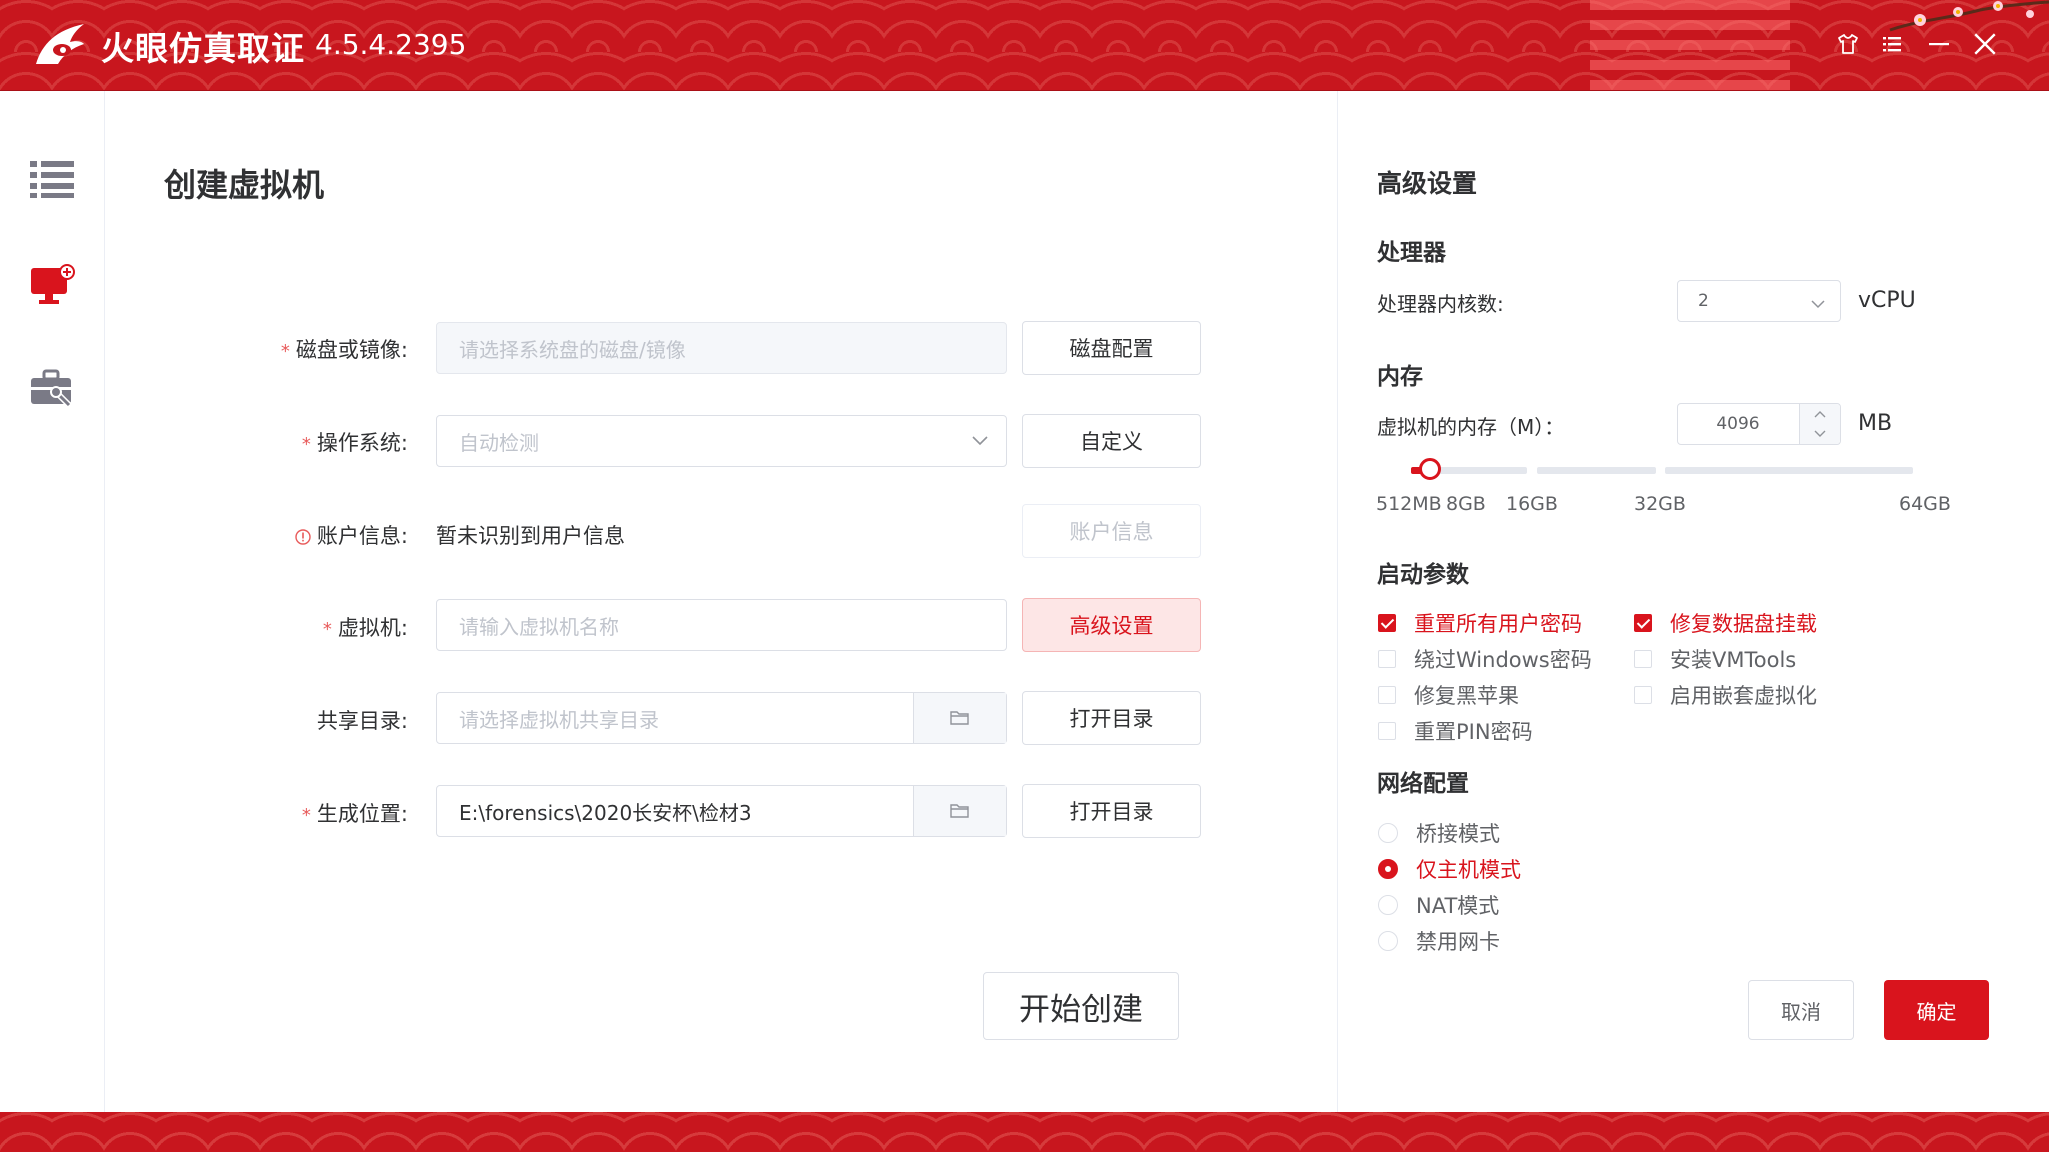 The image size is (2049, 1152). I want to click on shirt-icon, so click(1848, 44).